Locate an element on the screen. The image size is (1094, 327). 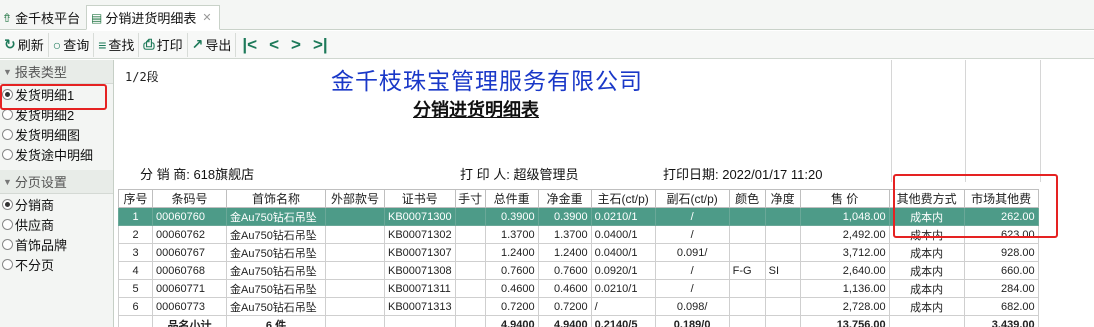
column-header: 证书号 is located at coordinates (420, 198).